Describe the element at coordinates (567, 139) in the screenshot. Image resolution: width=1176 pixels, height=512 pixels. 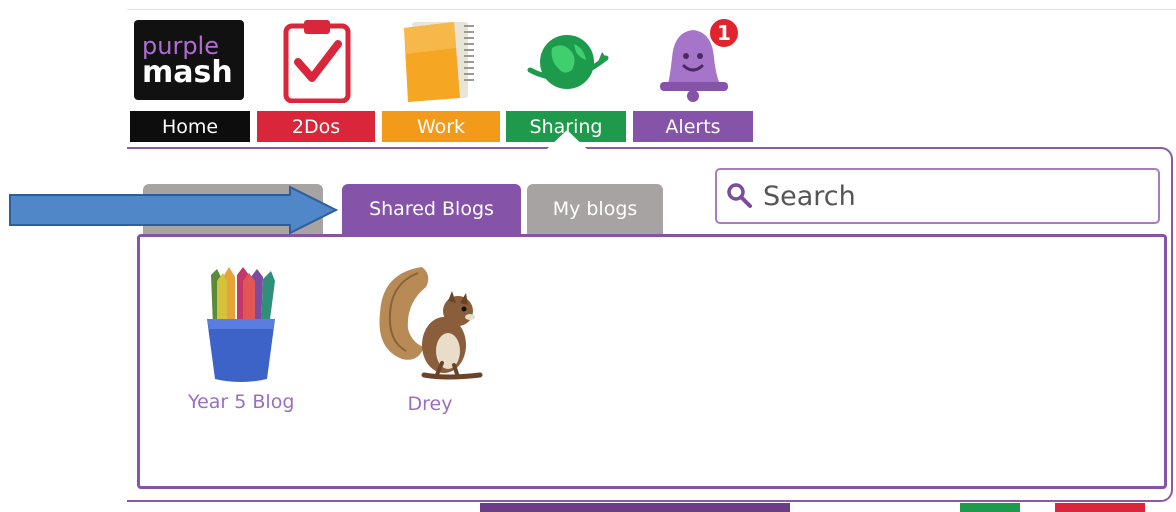
I see `panel-pointer` at that location.